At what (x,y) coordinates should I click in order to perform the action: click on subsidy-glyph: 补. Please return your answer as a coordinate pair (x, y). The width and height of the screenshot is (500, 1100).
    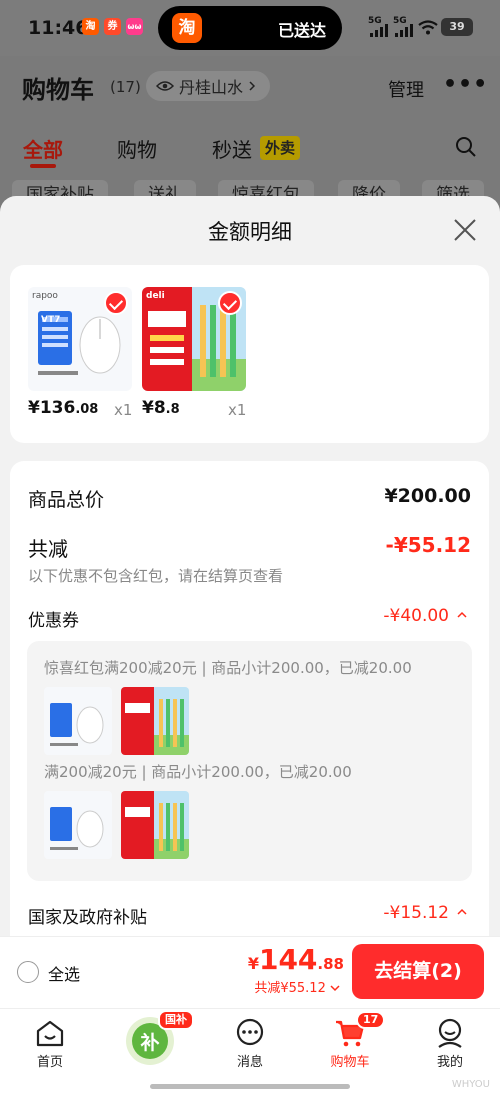
    Looking at the image, I should click on (150, 1043).